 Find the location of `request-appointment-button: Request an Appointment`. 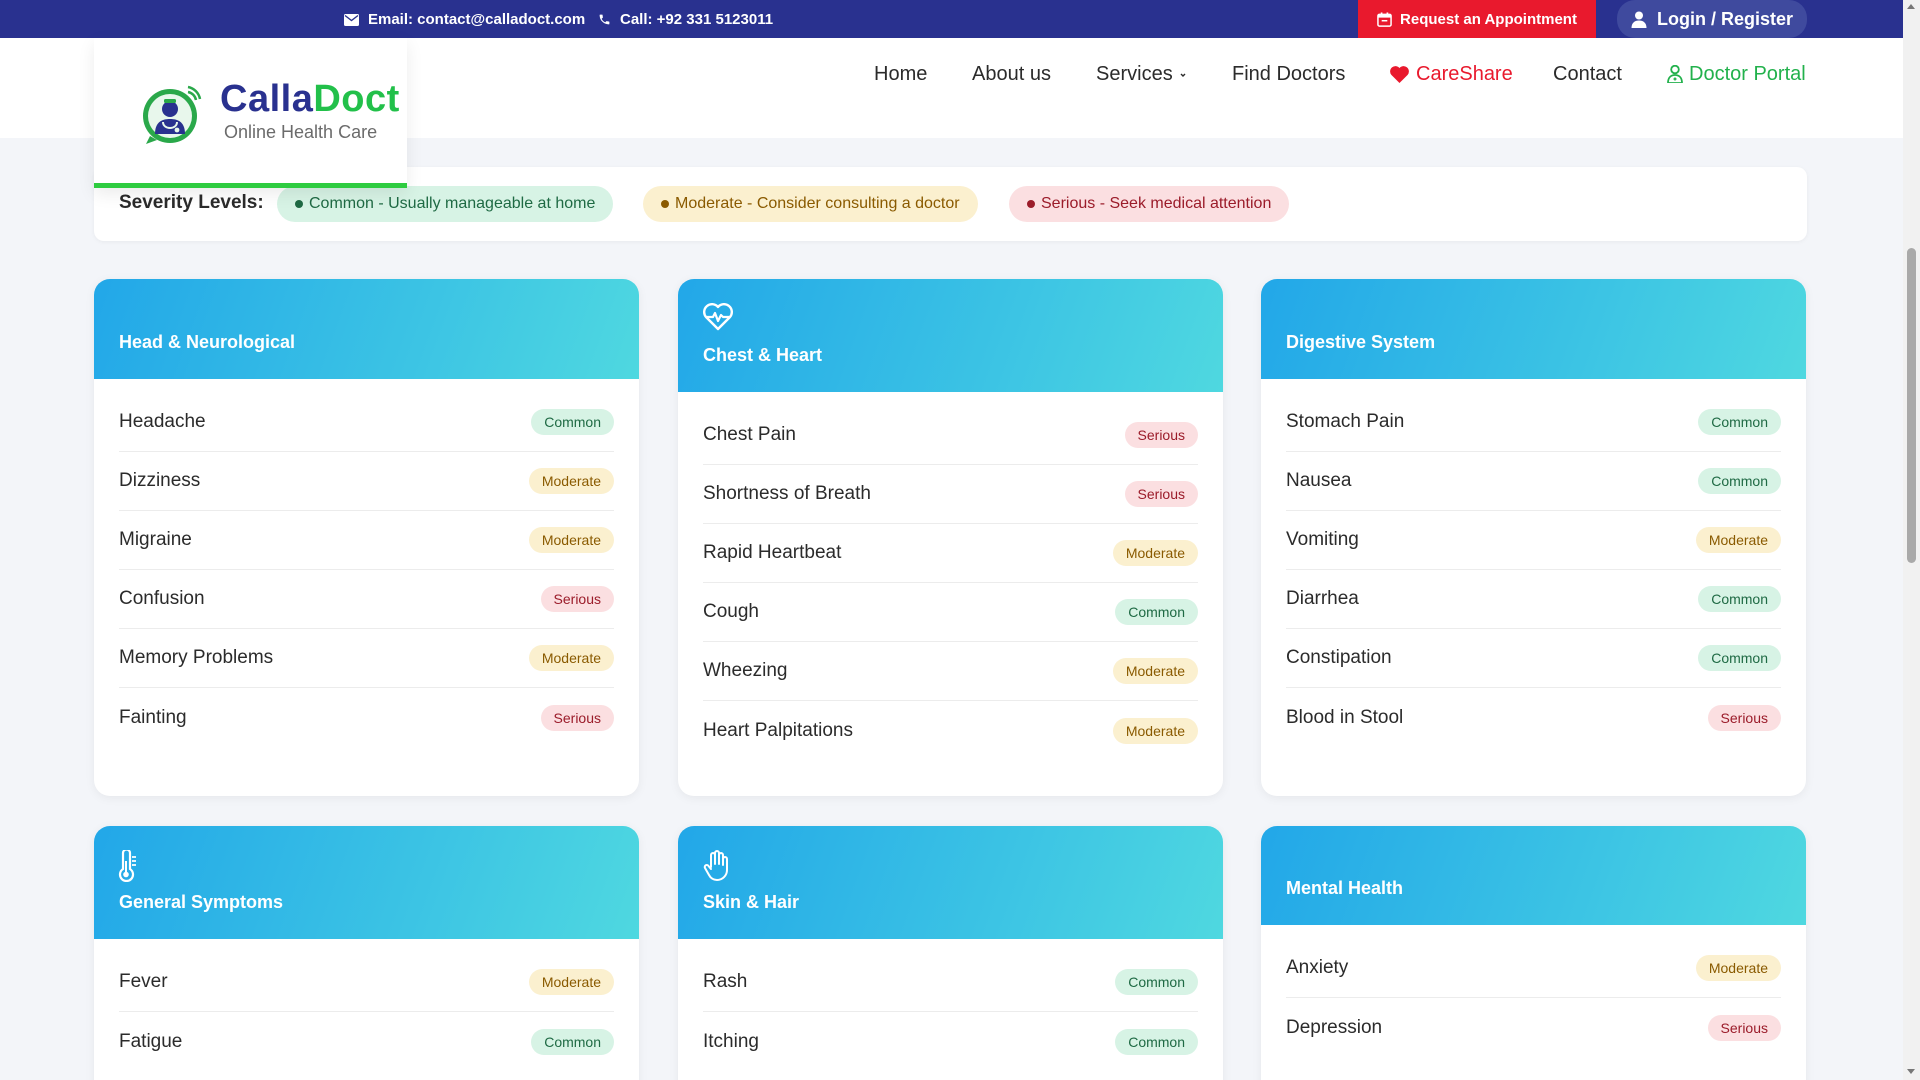

request-appointment-button: Request an Appointment is located at coordinates (1477, 19).